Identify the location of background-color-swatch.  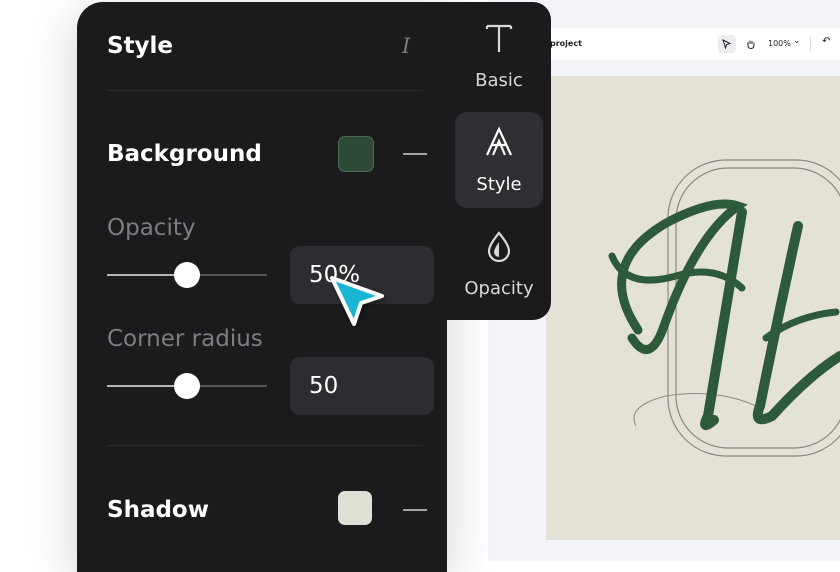
(356, 154).